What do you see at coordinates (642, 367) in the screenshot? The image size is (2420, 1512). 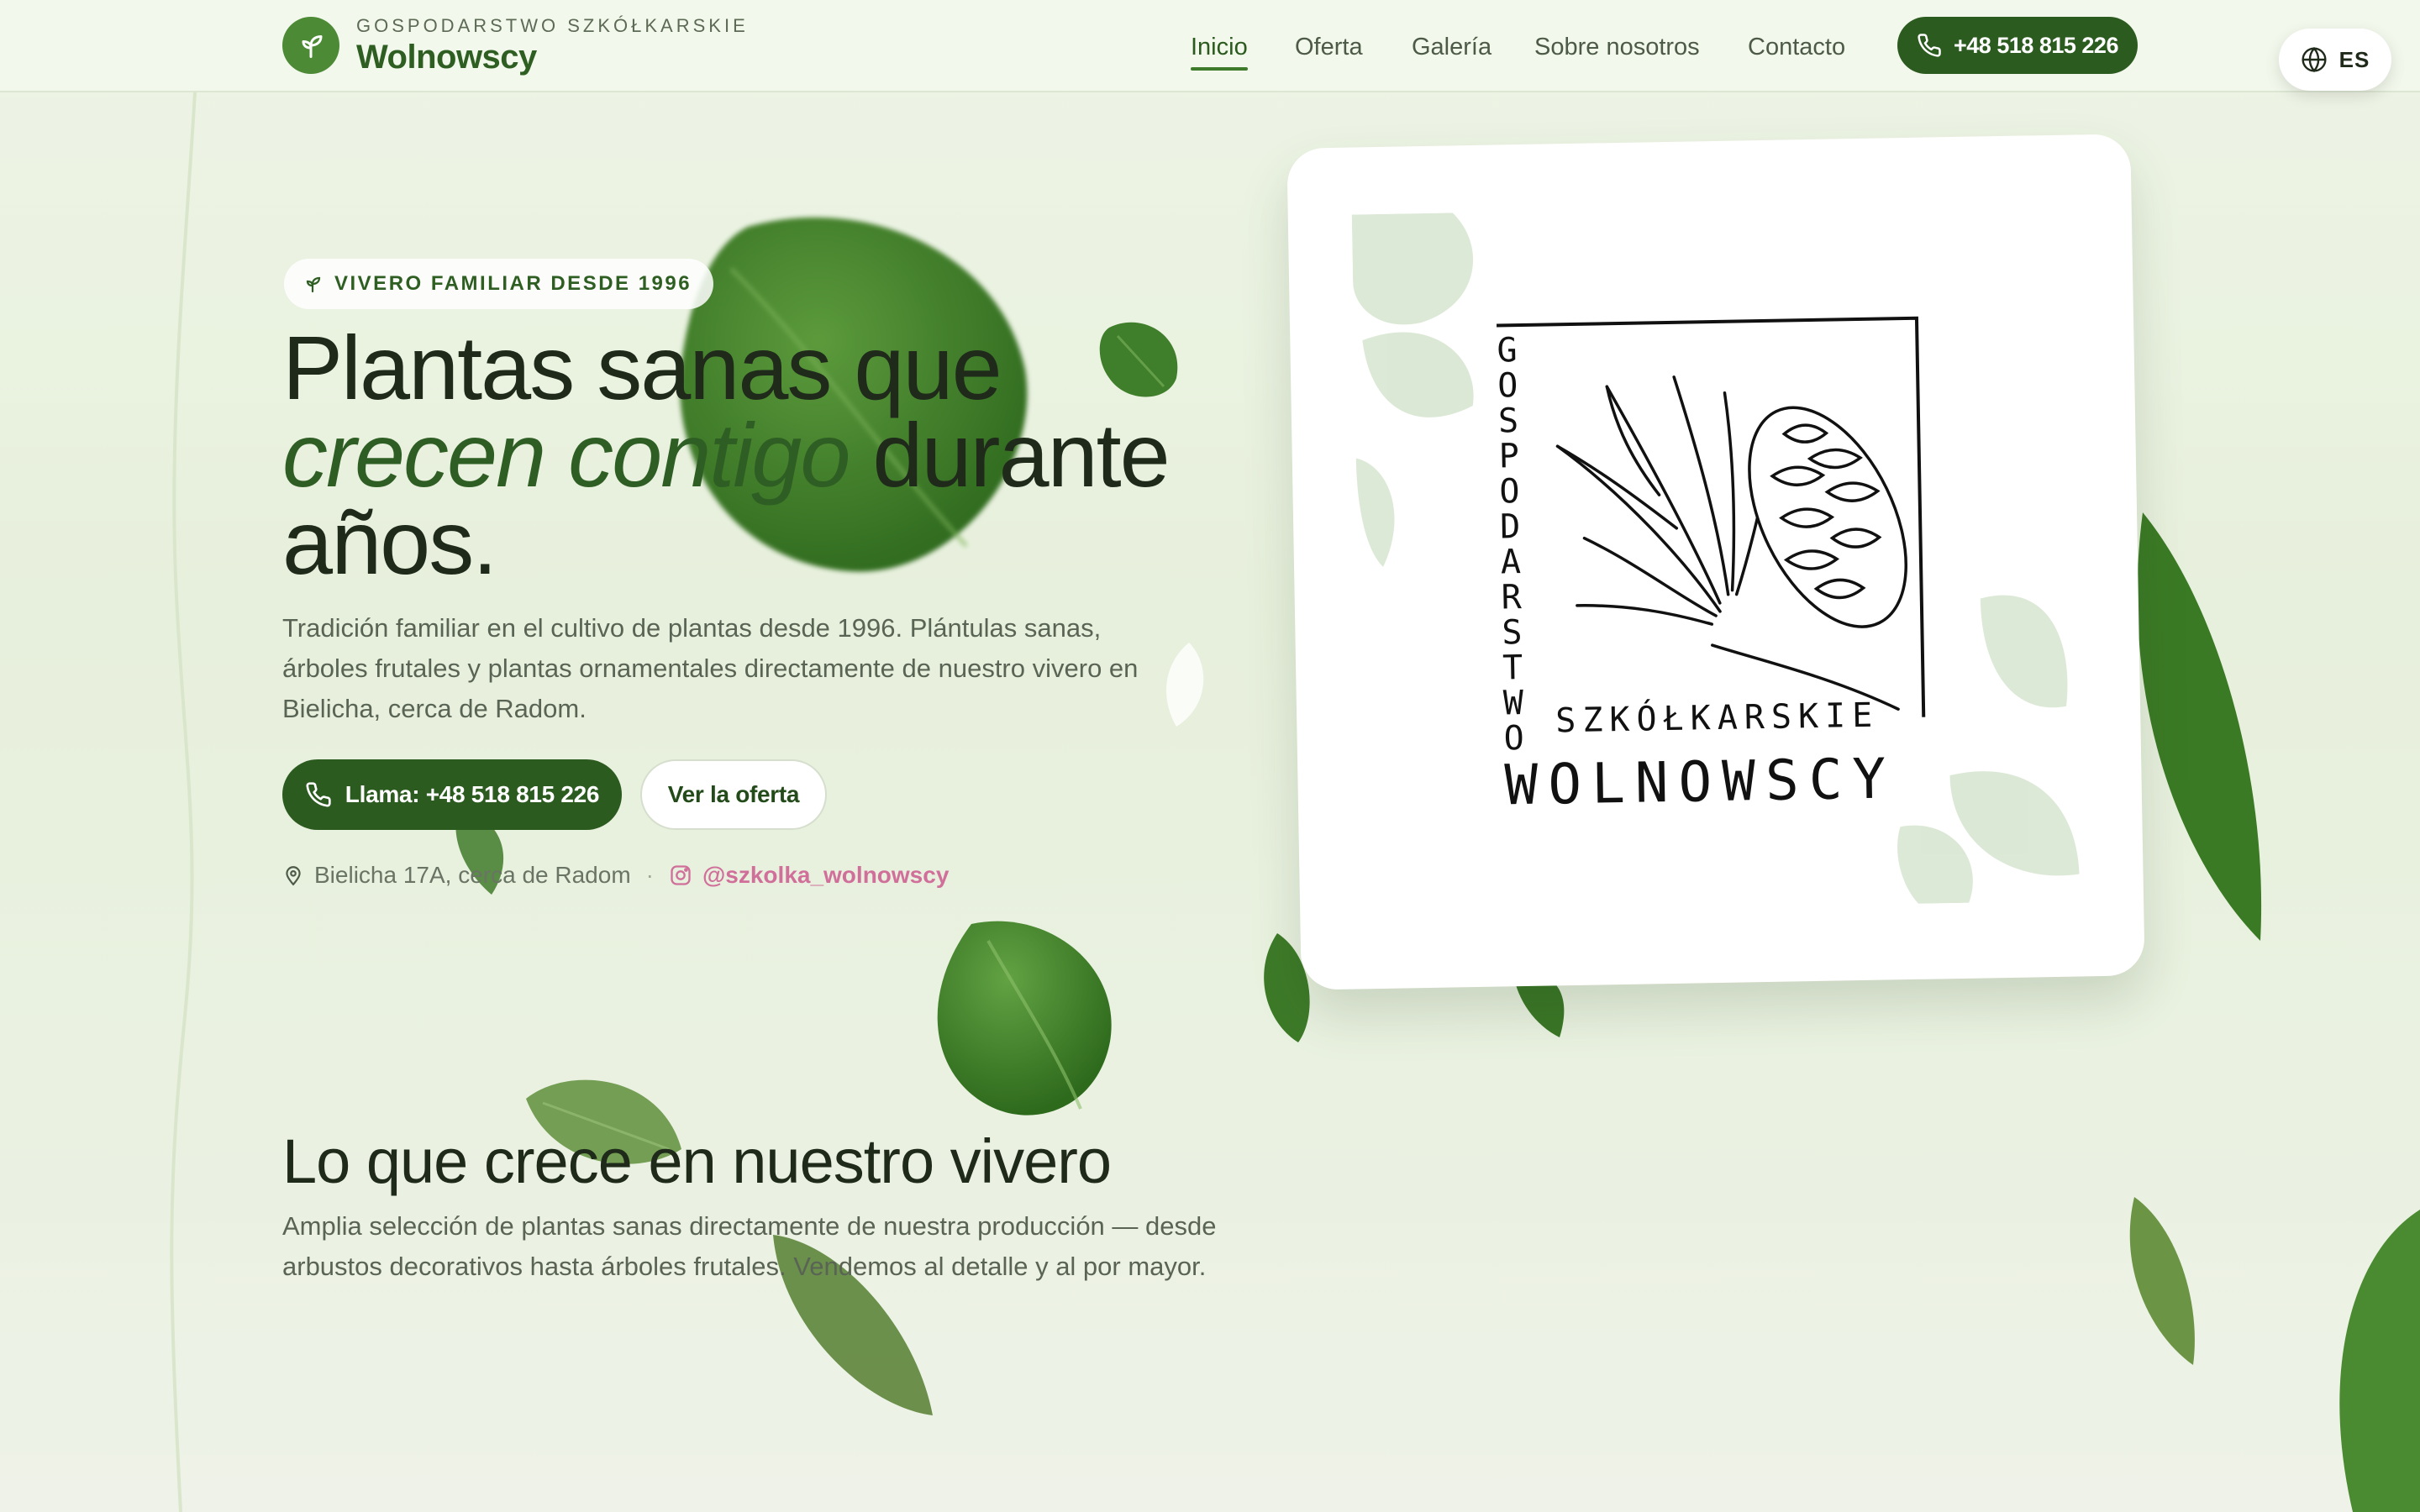 I see `hero-title-line1: Plantas sanas que` at bounding box center [642, 367].